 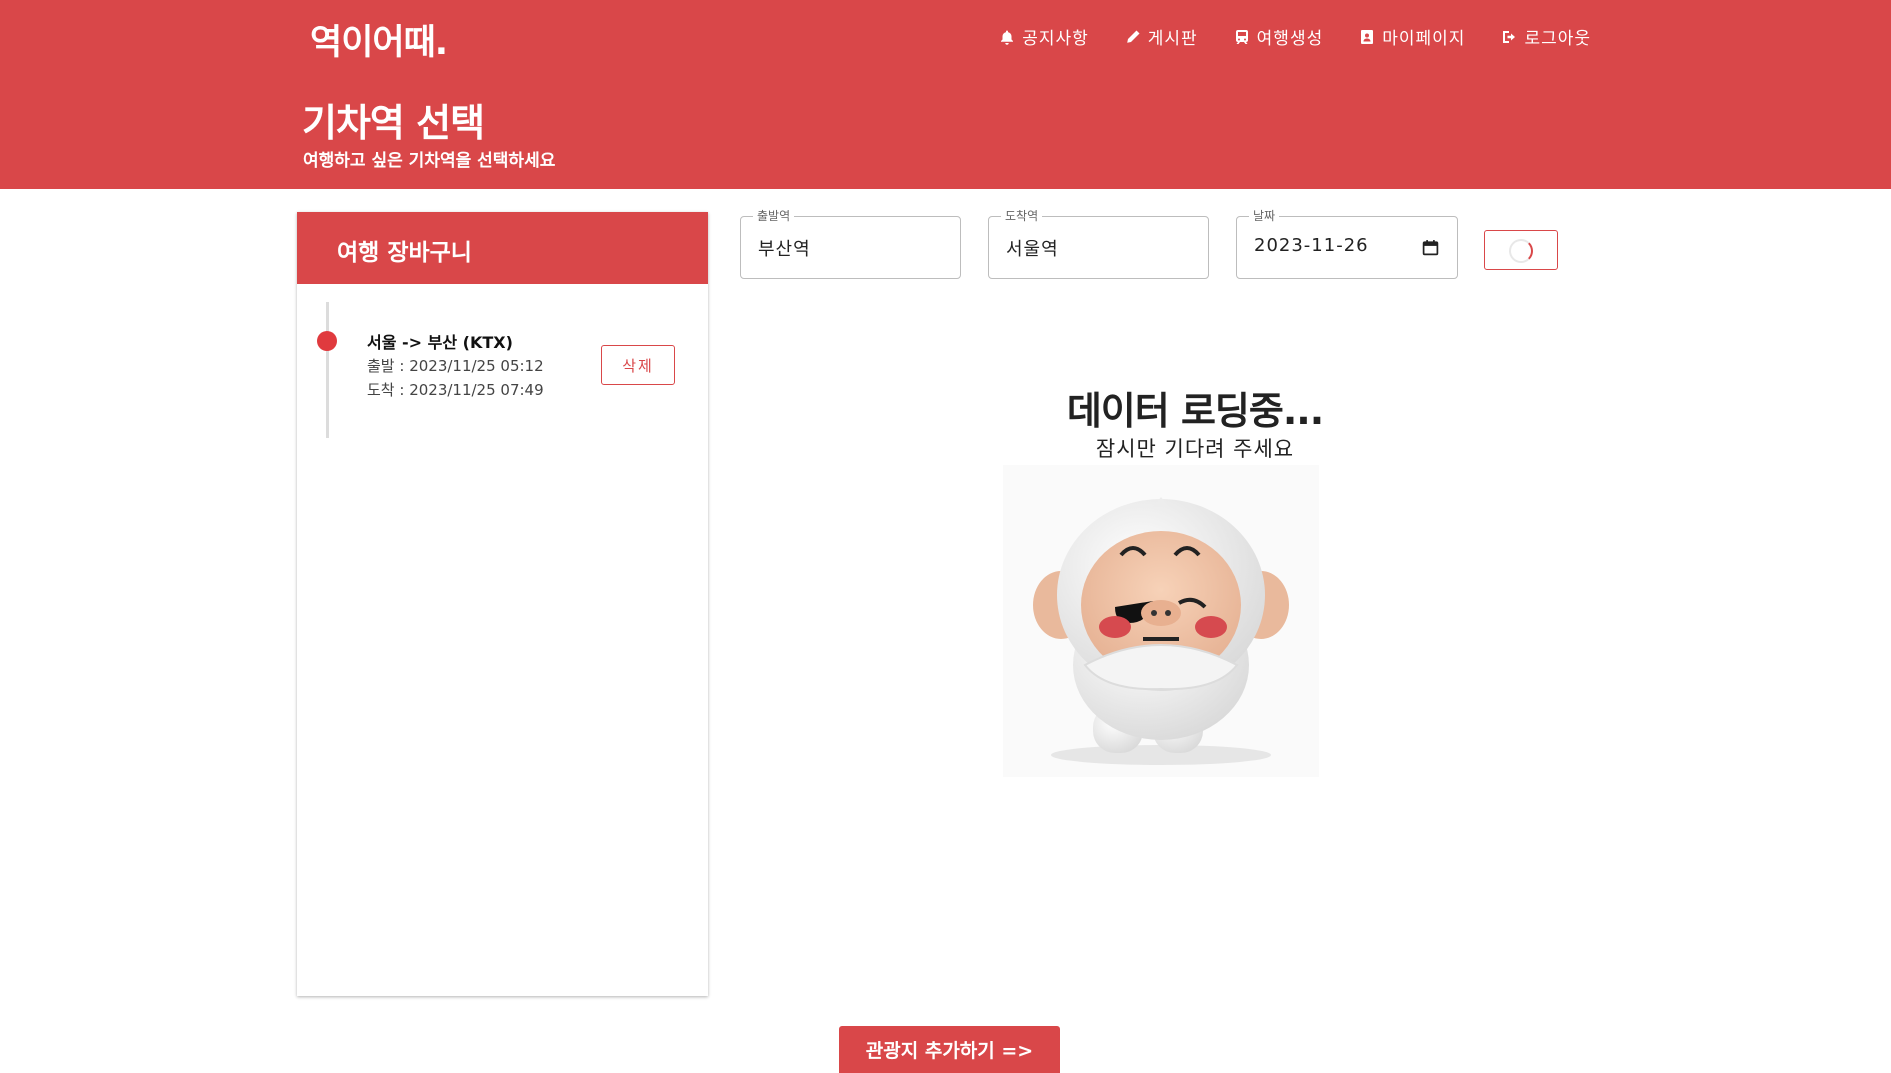 I want to click on page-subtitle: 여행하고 싶은 기차역을 선택하세요, so click(x=429, y=161).